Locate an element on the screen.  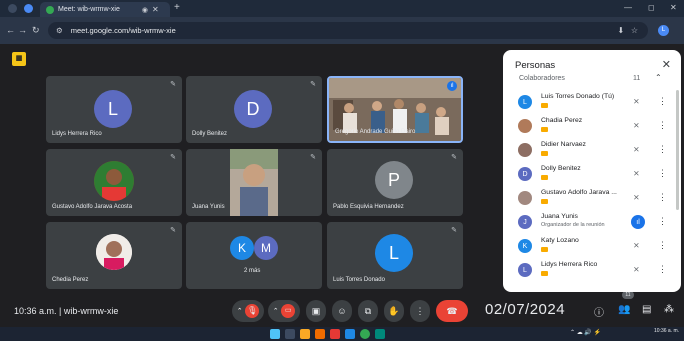
leave-call-button: ☎ is located at coordinates (452, 311).